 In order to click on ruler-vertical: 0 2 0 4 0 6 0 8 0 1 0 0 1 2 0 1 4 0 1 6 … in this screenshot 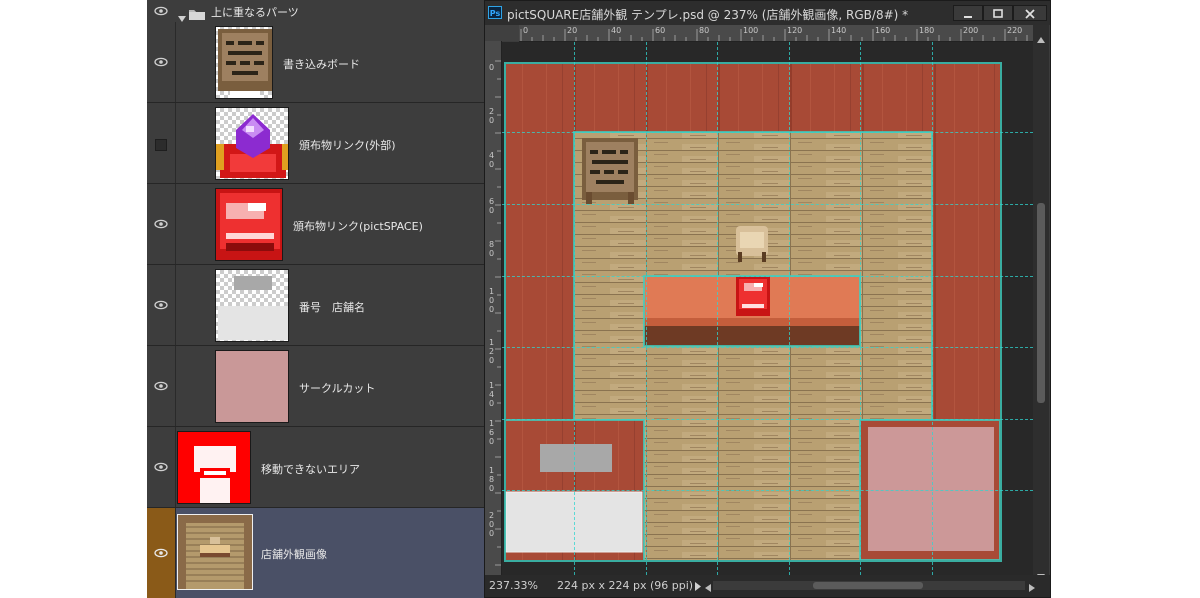, I will do `click(493, 308)`.